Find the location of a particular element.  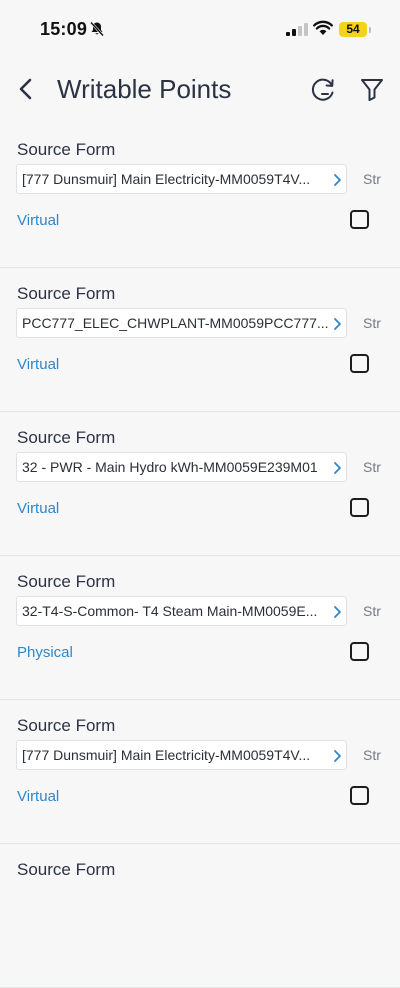

source-form-select: 32 - PWR - Main Hydro kWh-MM0059E239M01 is located at coordinates (181, 467).